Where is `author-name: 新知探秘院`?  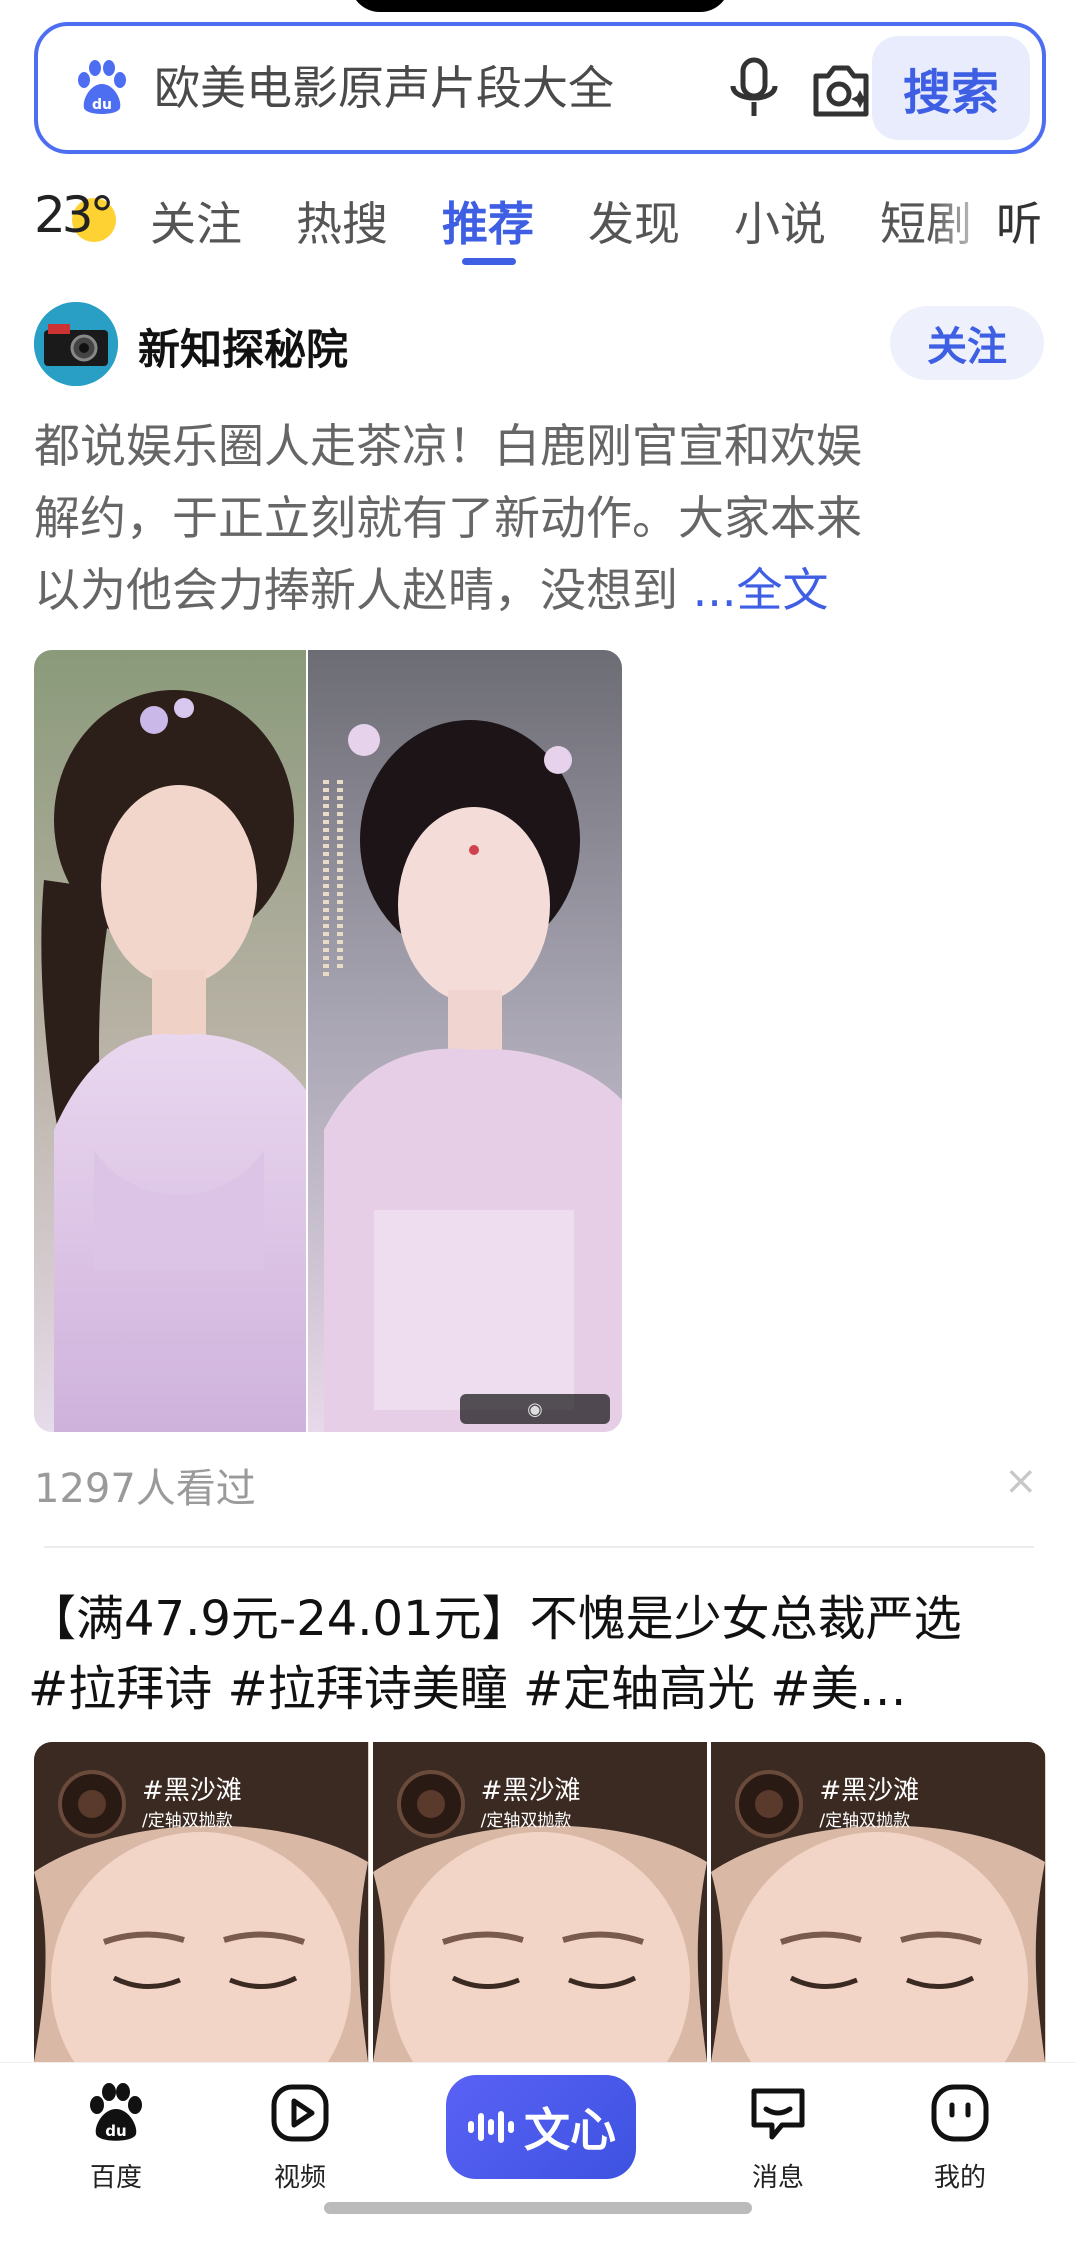 author-name: 新知探秘院 is located at coordinates (243, 346).